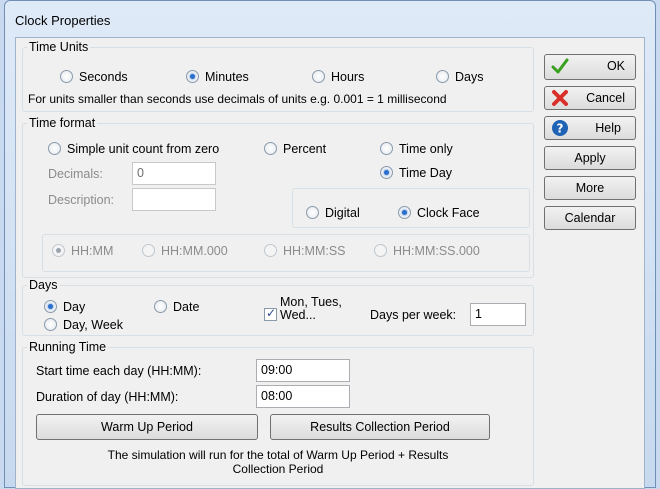  I want to click on radio-hh-mm-ss-000: HH:MM:SS.000, so click(427, 251).